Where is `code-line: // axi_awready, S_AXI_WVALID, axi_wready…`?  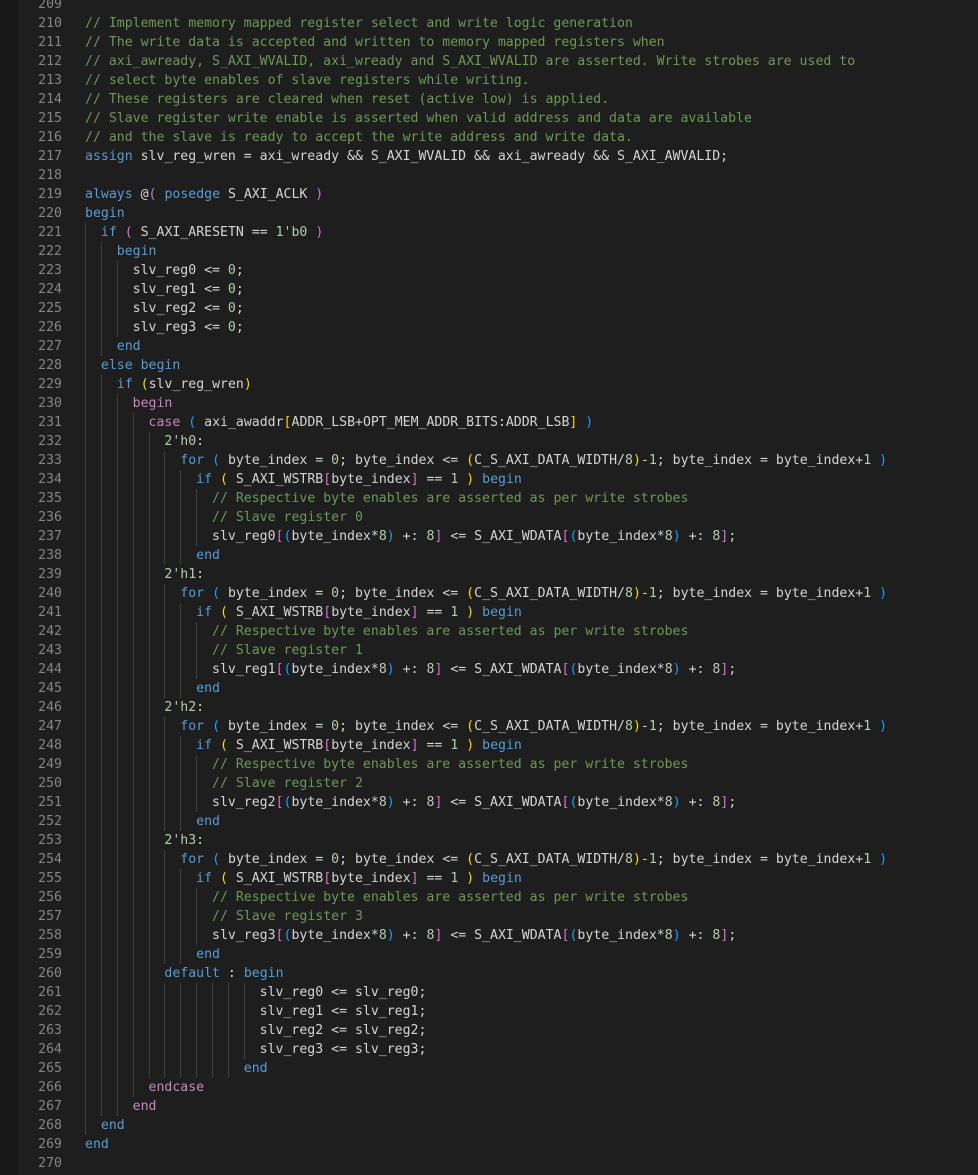
code-line: // axi_awready, S_AXI_WVALID, axi_wready… is located at coordinates (470, 61).